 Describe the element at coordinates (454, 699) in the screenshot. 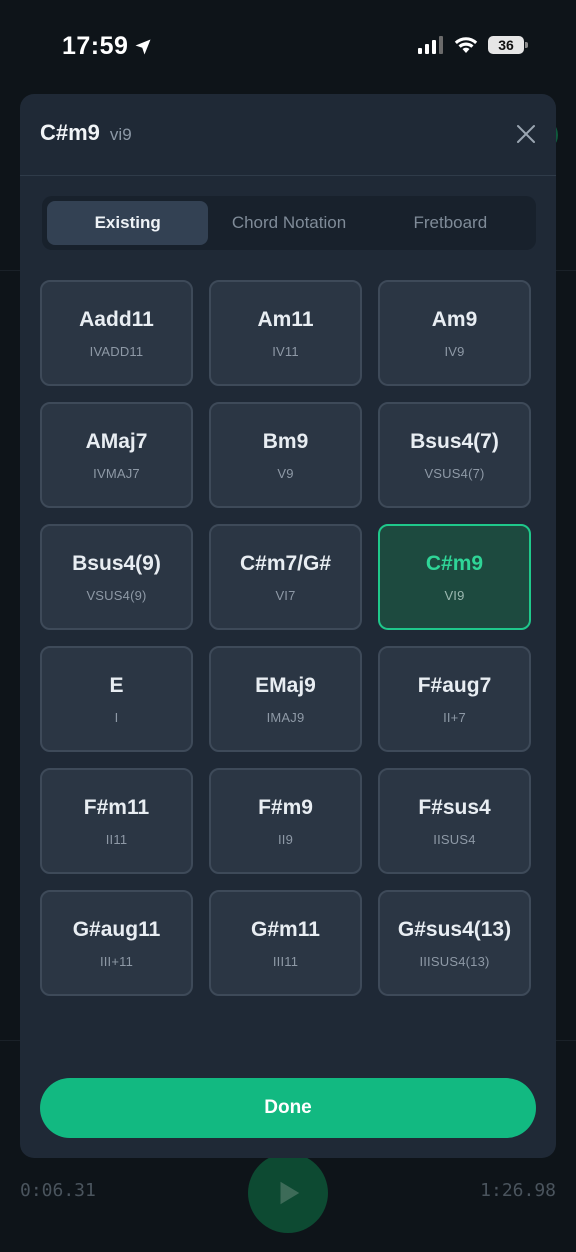

I see `chord-card: F#aug7 II+7` at that location.